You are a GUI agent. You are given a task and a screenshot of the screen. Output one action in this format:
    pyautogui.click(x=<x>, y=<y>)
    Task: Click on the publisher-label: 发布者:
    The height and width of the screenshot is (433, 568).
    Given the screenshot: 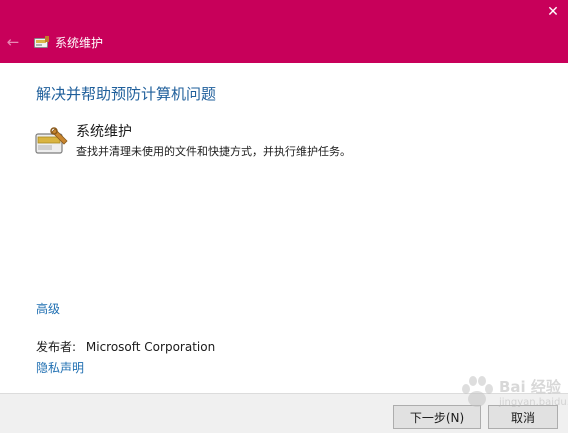 What is the action you would take?
    pyautogui.click(x=56, y=347)
    